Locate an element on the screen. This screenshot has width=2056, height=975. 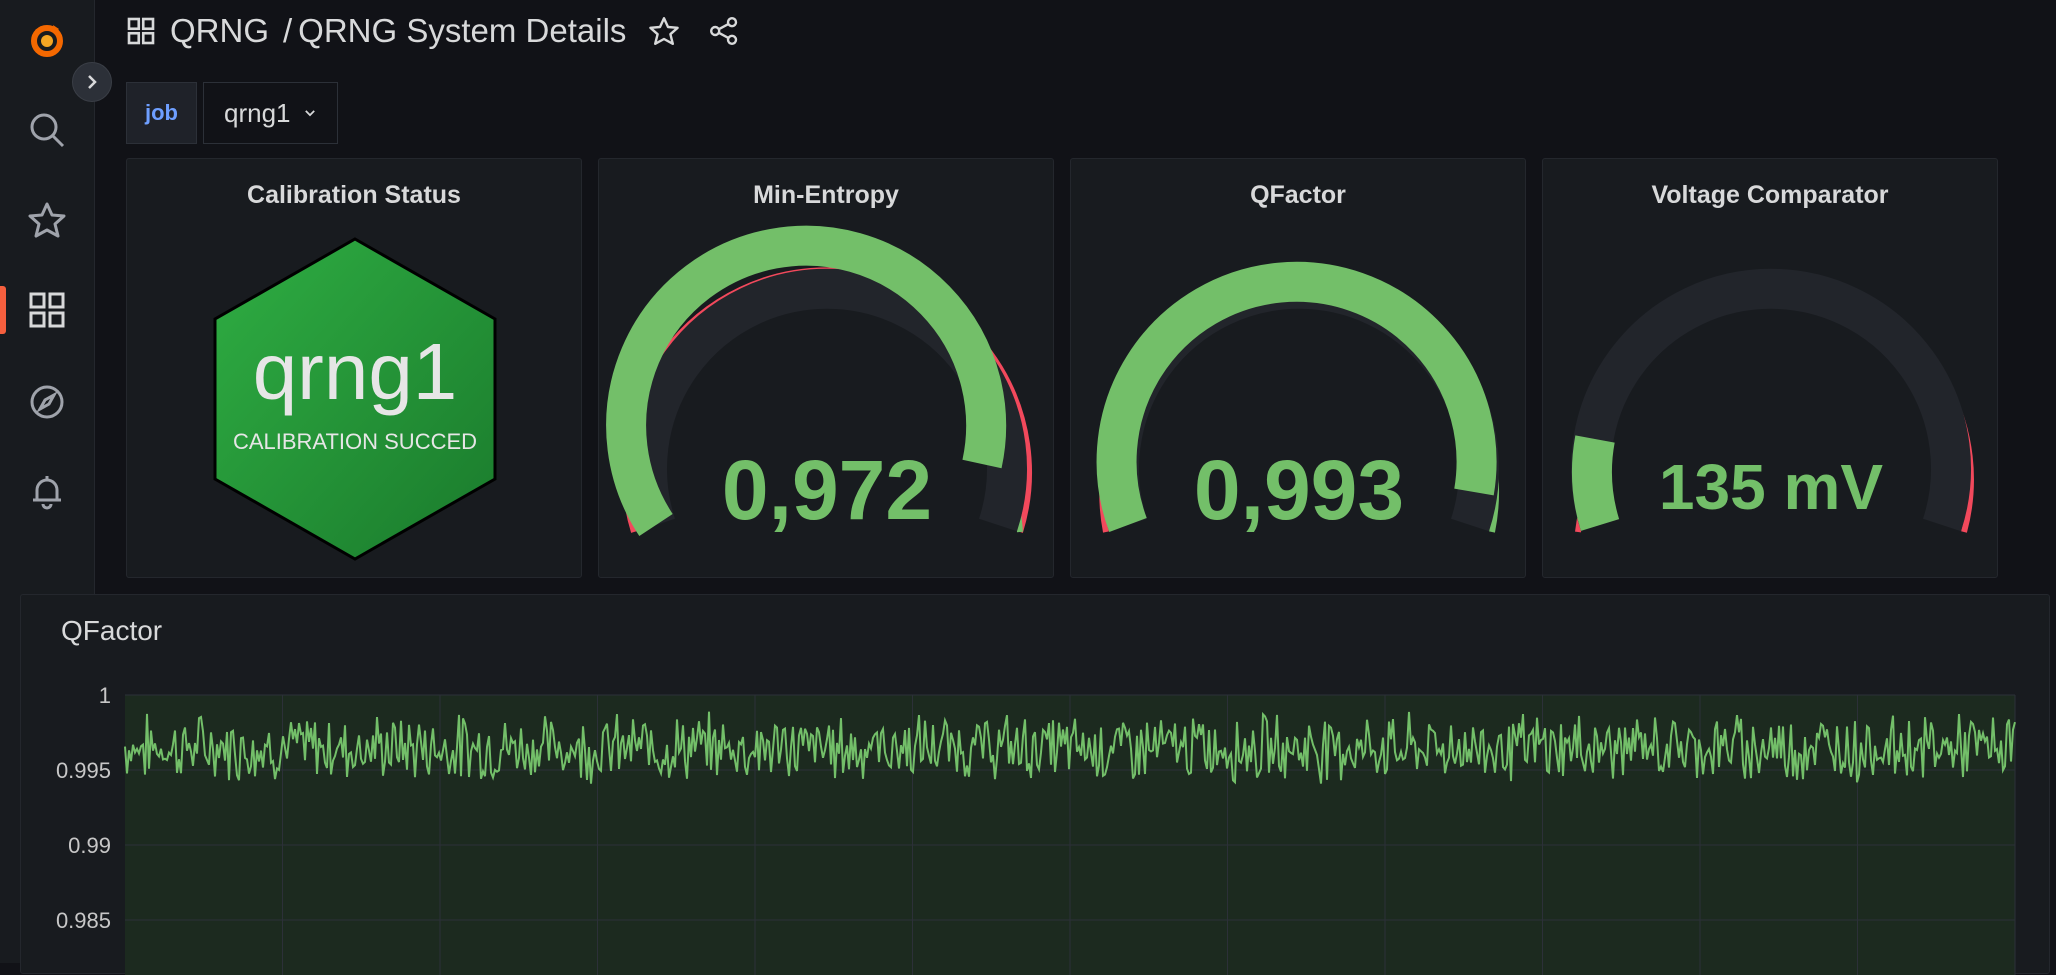
qfactor-gauge-panel: QFactor 0,993 is located at coordinates (1298, 368).